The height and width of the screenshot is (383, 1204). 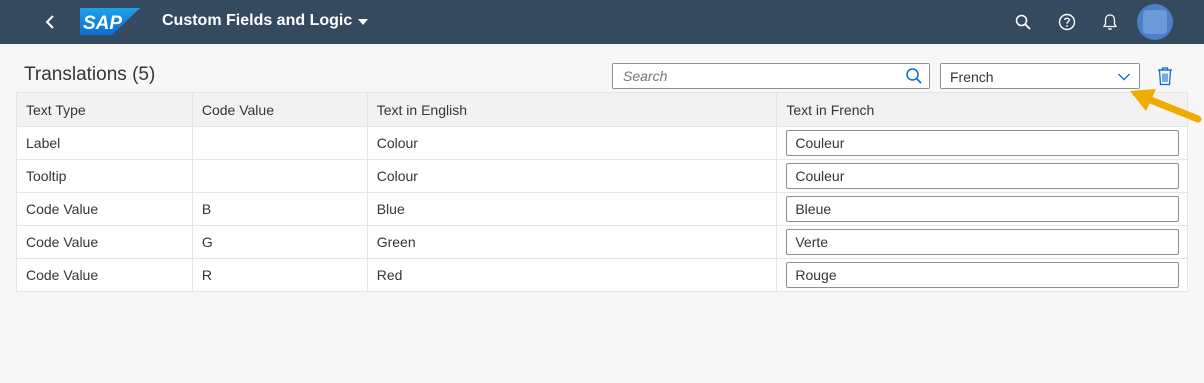 I want to click on language-select-value: French, so click(x=972, y=77).